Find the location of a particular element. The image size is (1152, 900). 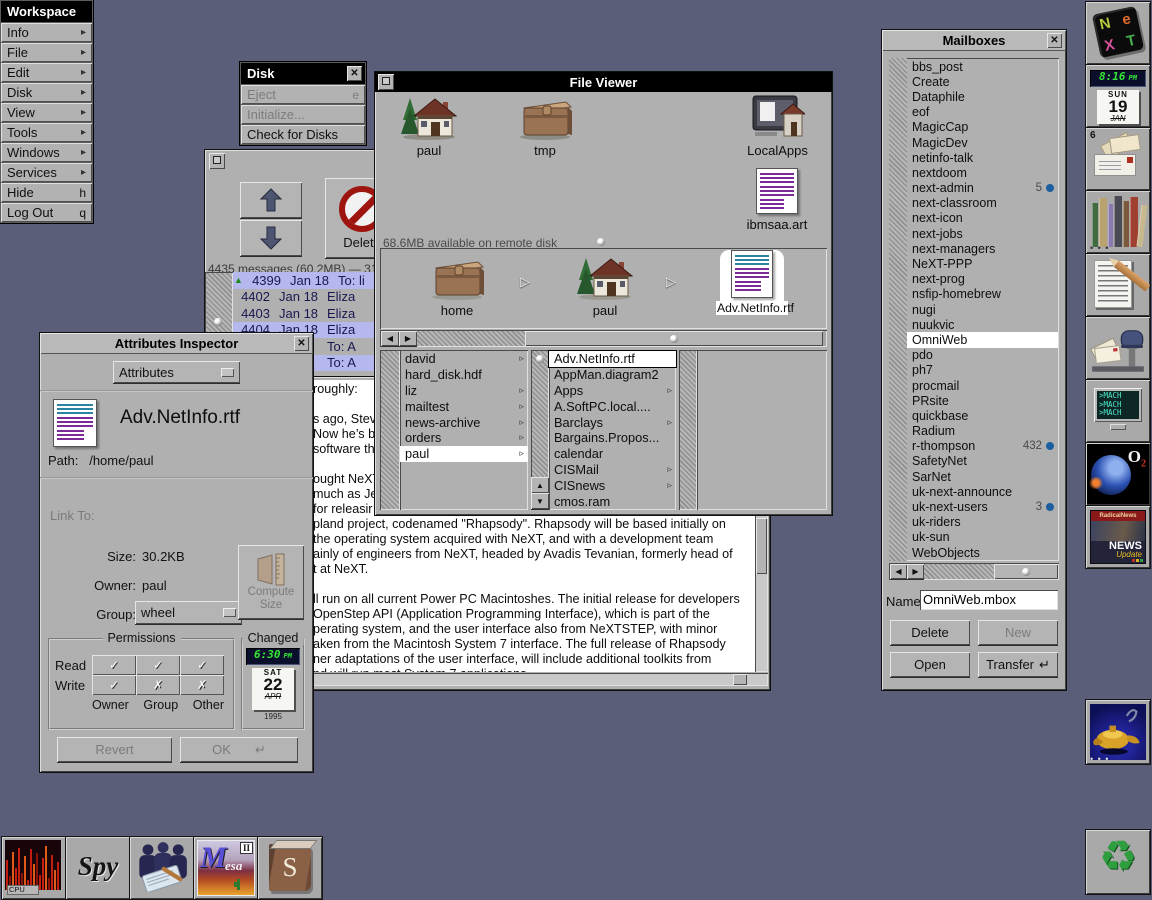

column-scrollbar: ▲ ▼ is located at coordinates (540, 430).